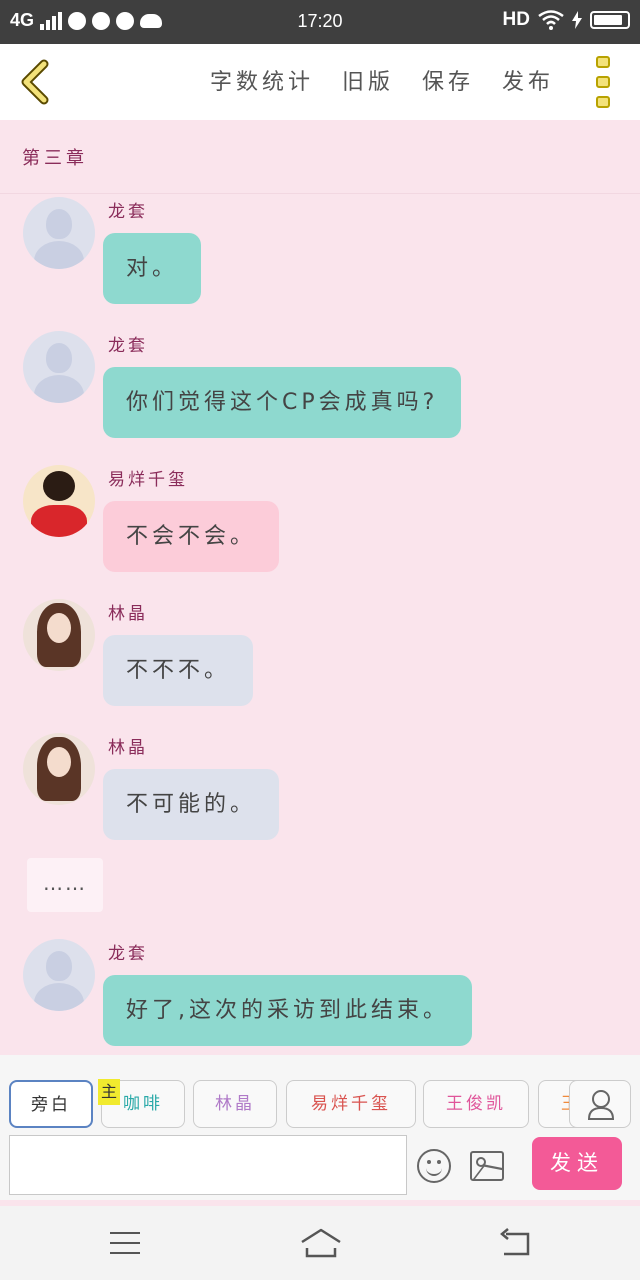  Describe the element at coordinates (320, 157) in the screenshot. I see `chapter-header: 第三章` at that location.